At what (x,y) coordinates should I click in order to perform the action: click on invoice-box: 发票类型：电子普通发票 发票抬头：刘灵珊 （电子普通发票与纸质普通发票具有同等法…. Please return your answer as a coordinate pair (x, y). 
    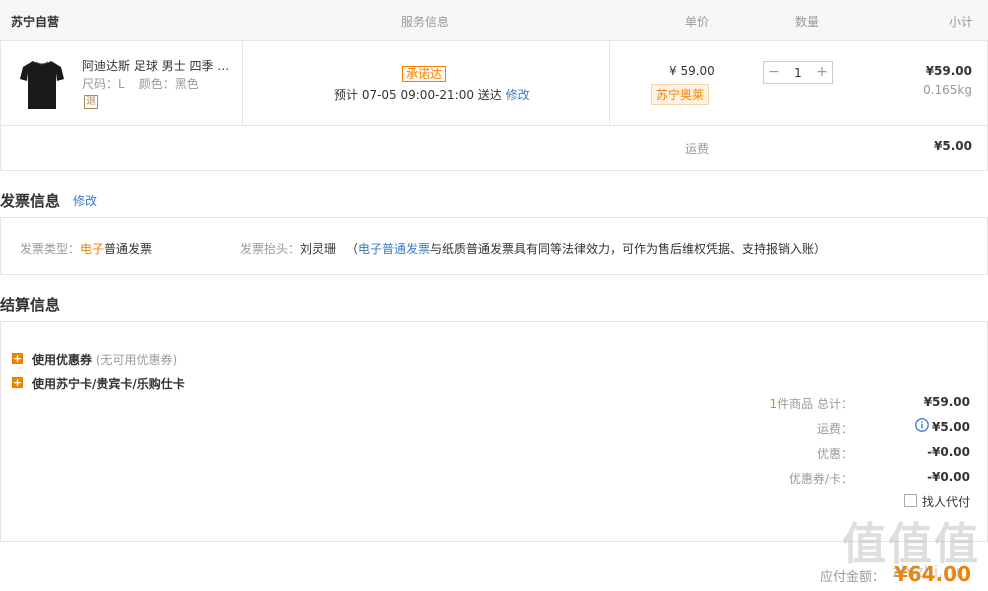
    Looking at the image, I should click on (494, 246).